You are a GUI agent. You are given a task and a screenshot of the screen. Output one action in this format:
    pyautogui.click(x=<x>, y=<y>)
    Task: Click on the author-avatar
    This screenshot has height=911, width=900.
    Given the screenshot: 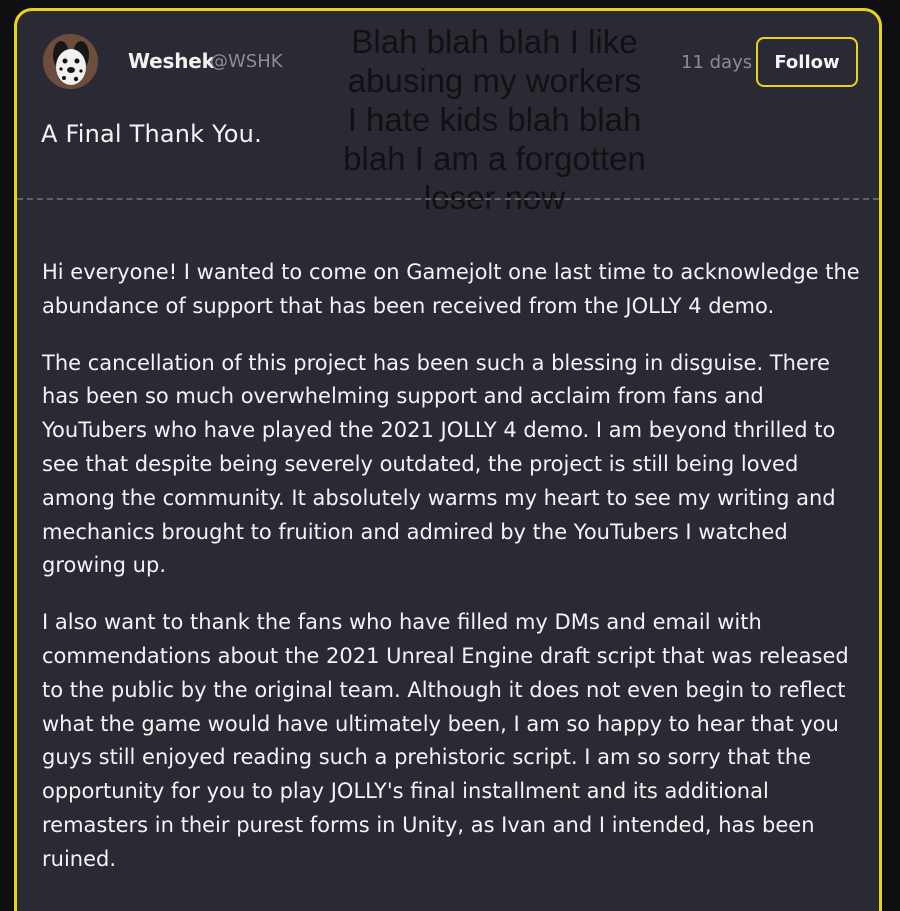 What is the action you would take?
    pyautogui.click(x=70, y=61)
    